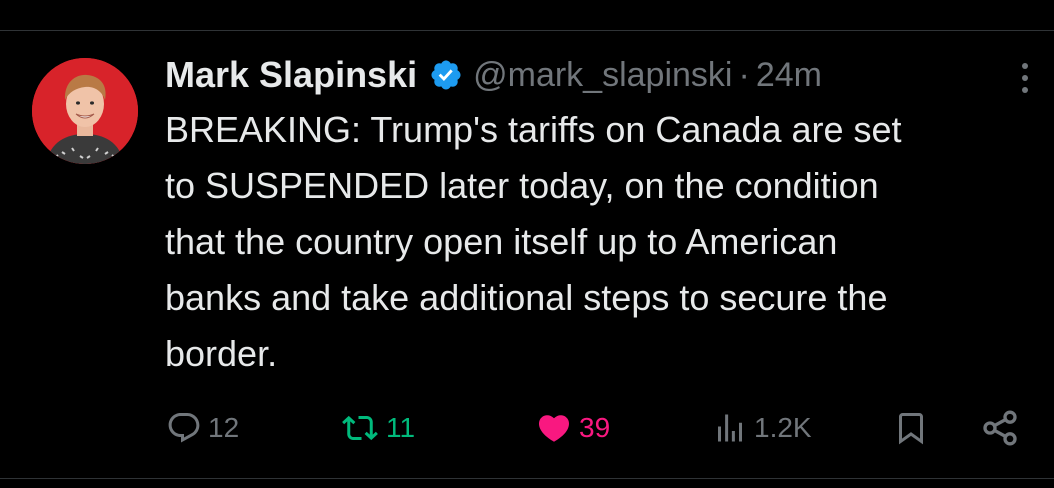  Describe the element at coordinates (730, 428) in the screenshot. I see `views-icon` at that location.